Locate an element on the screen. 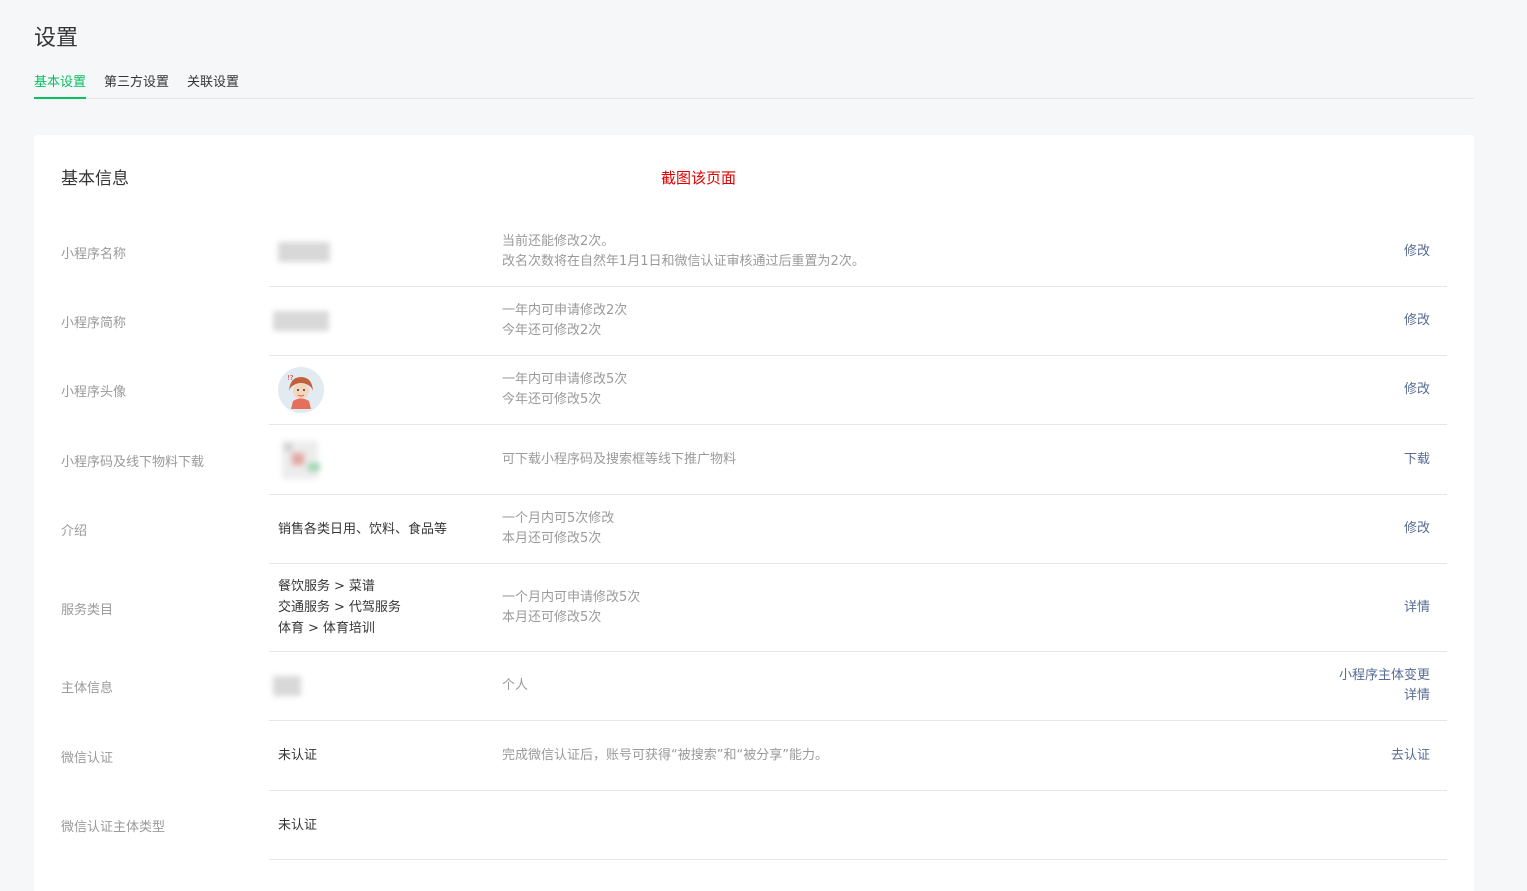  go-verify-link: 去认证 is located at coordinates (1410, 756).